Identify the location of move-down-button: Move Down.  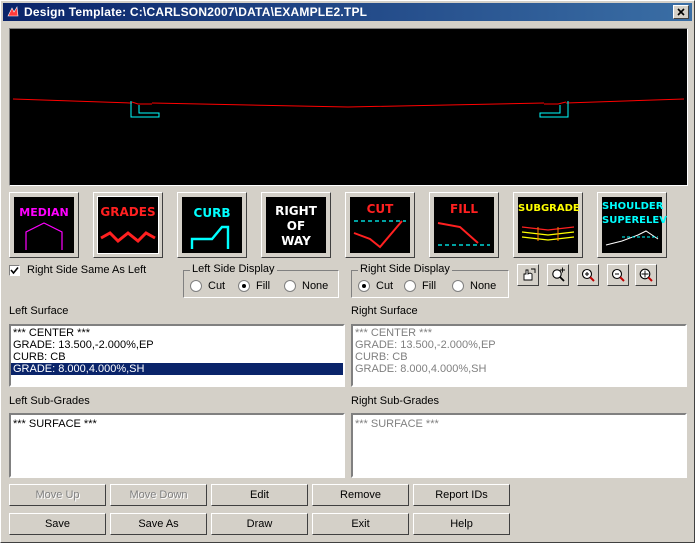
(158, 495).